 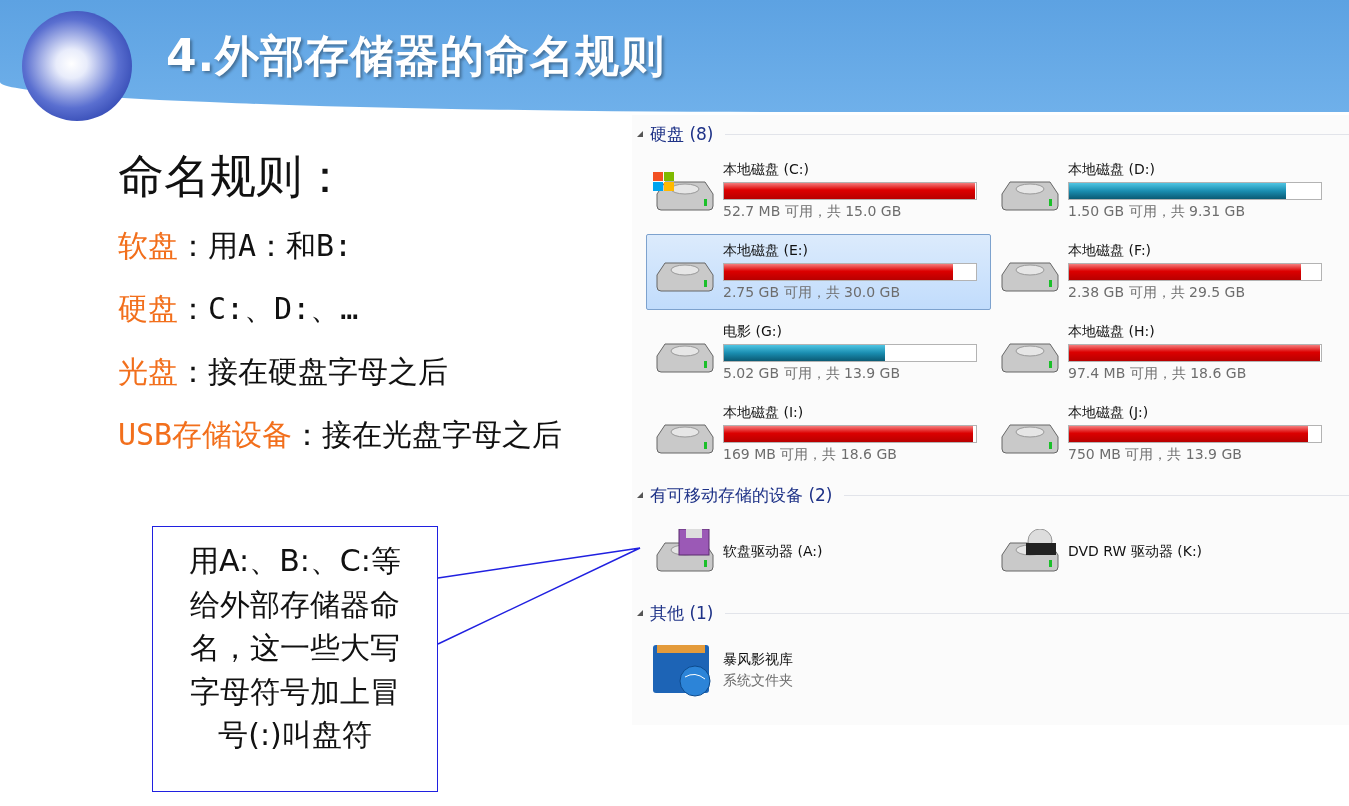 I want to click on group-heading: 其他 (1), so click(x=682, y=613).